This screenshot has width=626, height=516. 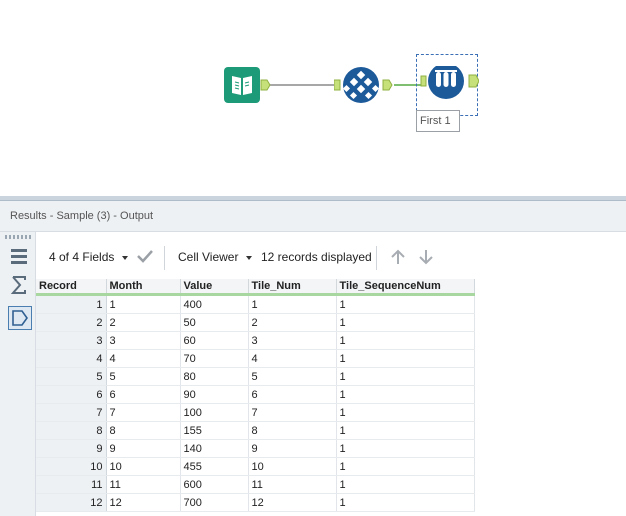 I want to click on table-row: 6 6 90 6 1, so click(x=255, y=394).